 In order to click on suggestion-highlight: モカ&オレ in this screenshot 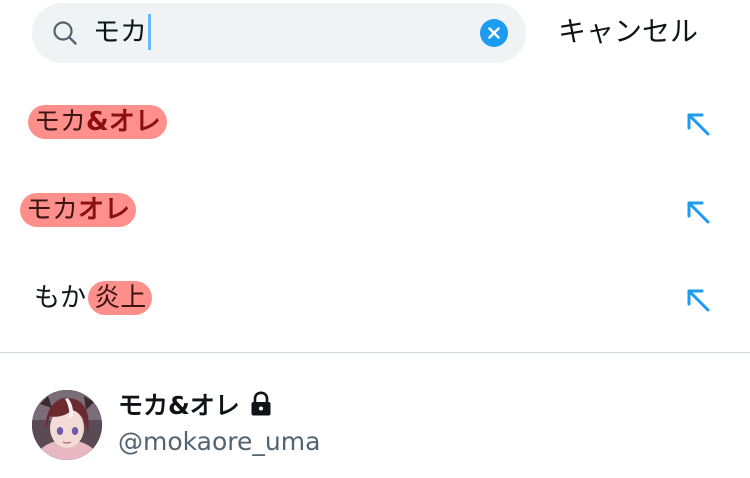, I will do `click(97, 122)`.